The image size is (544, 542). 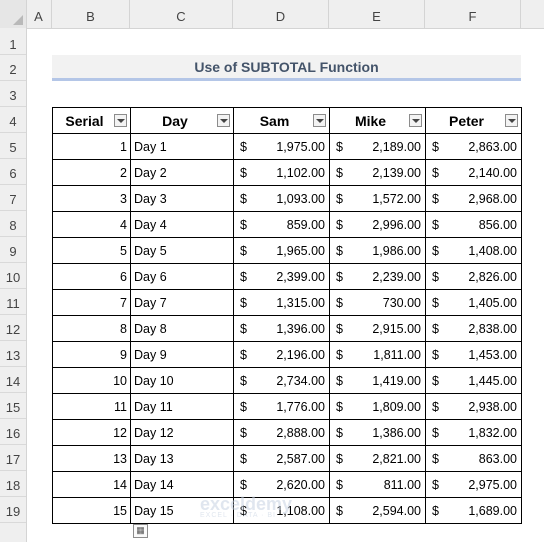 I want to click on row-header: 12, so click(x=13, y=328).